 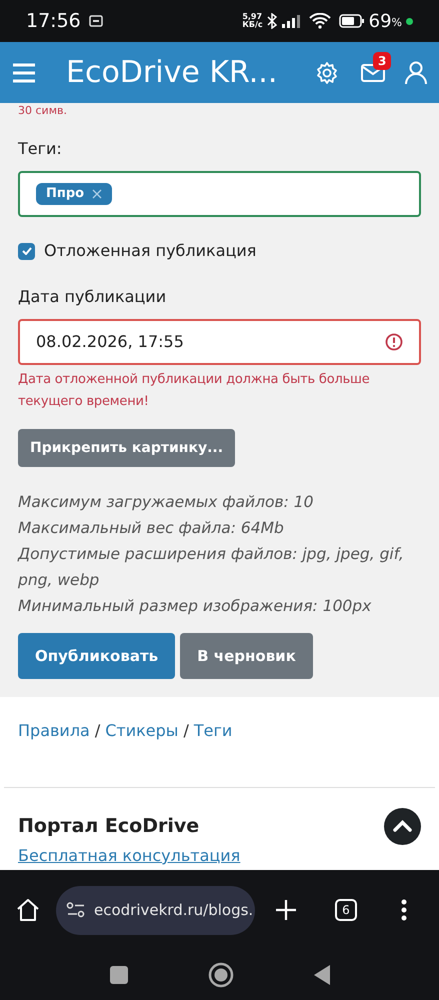 I want to click on mail-icon, so click(x=373, y=73).